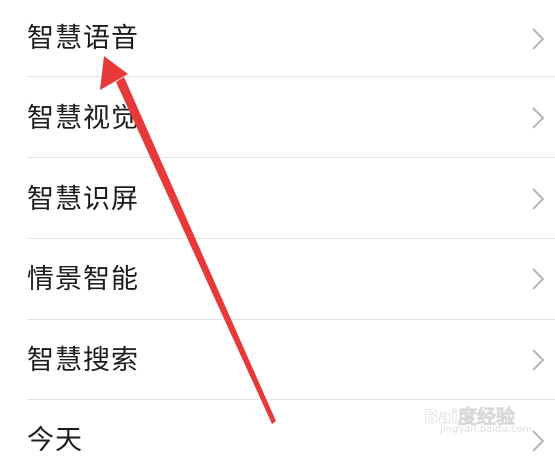 The width and height of the screenshot is (555, 465). I want to click on menu-item-label: 智慧语音, so click(83, 38).